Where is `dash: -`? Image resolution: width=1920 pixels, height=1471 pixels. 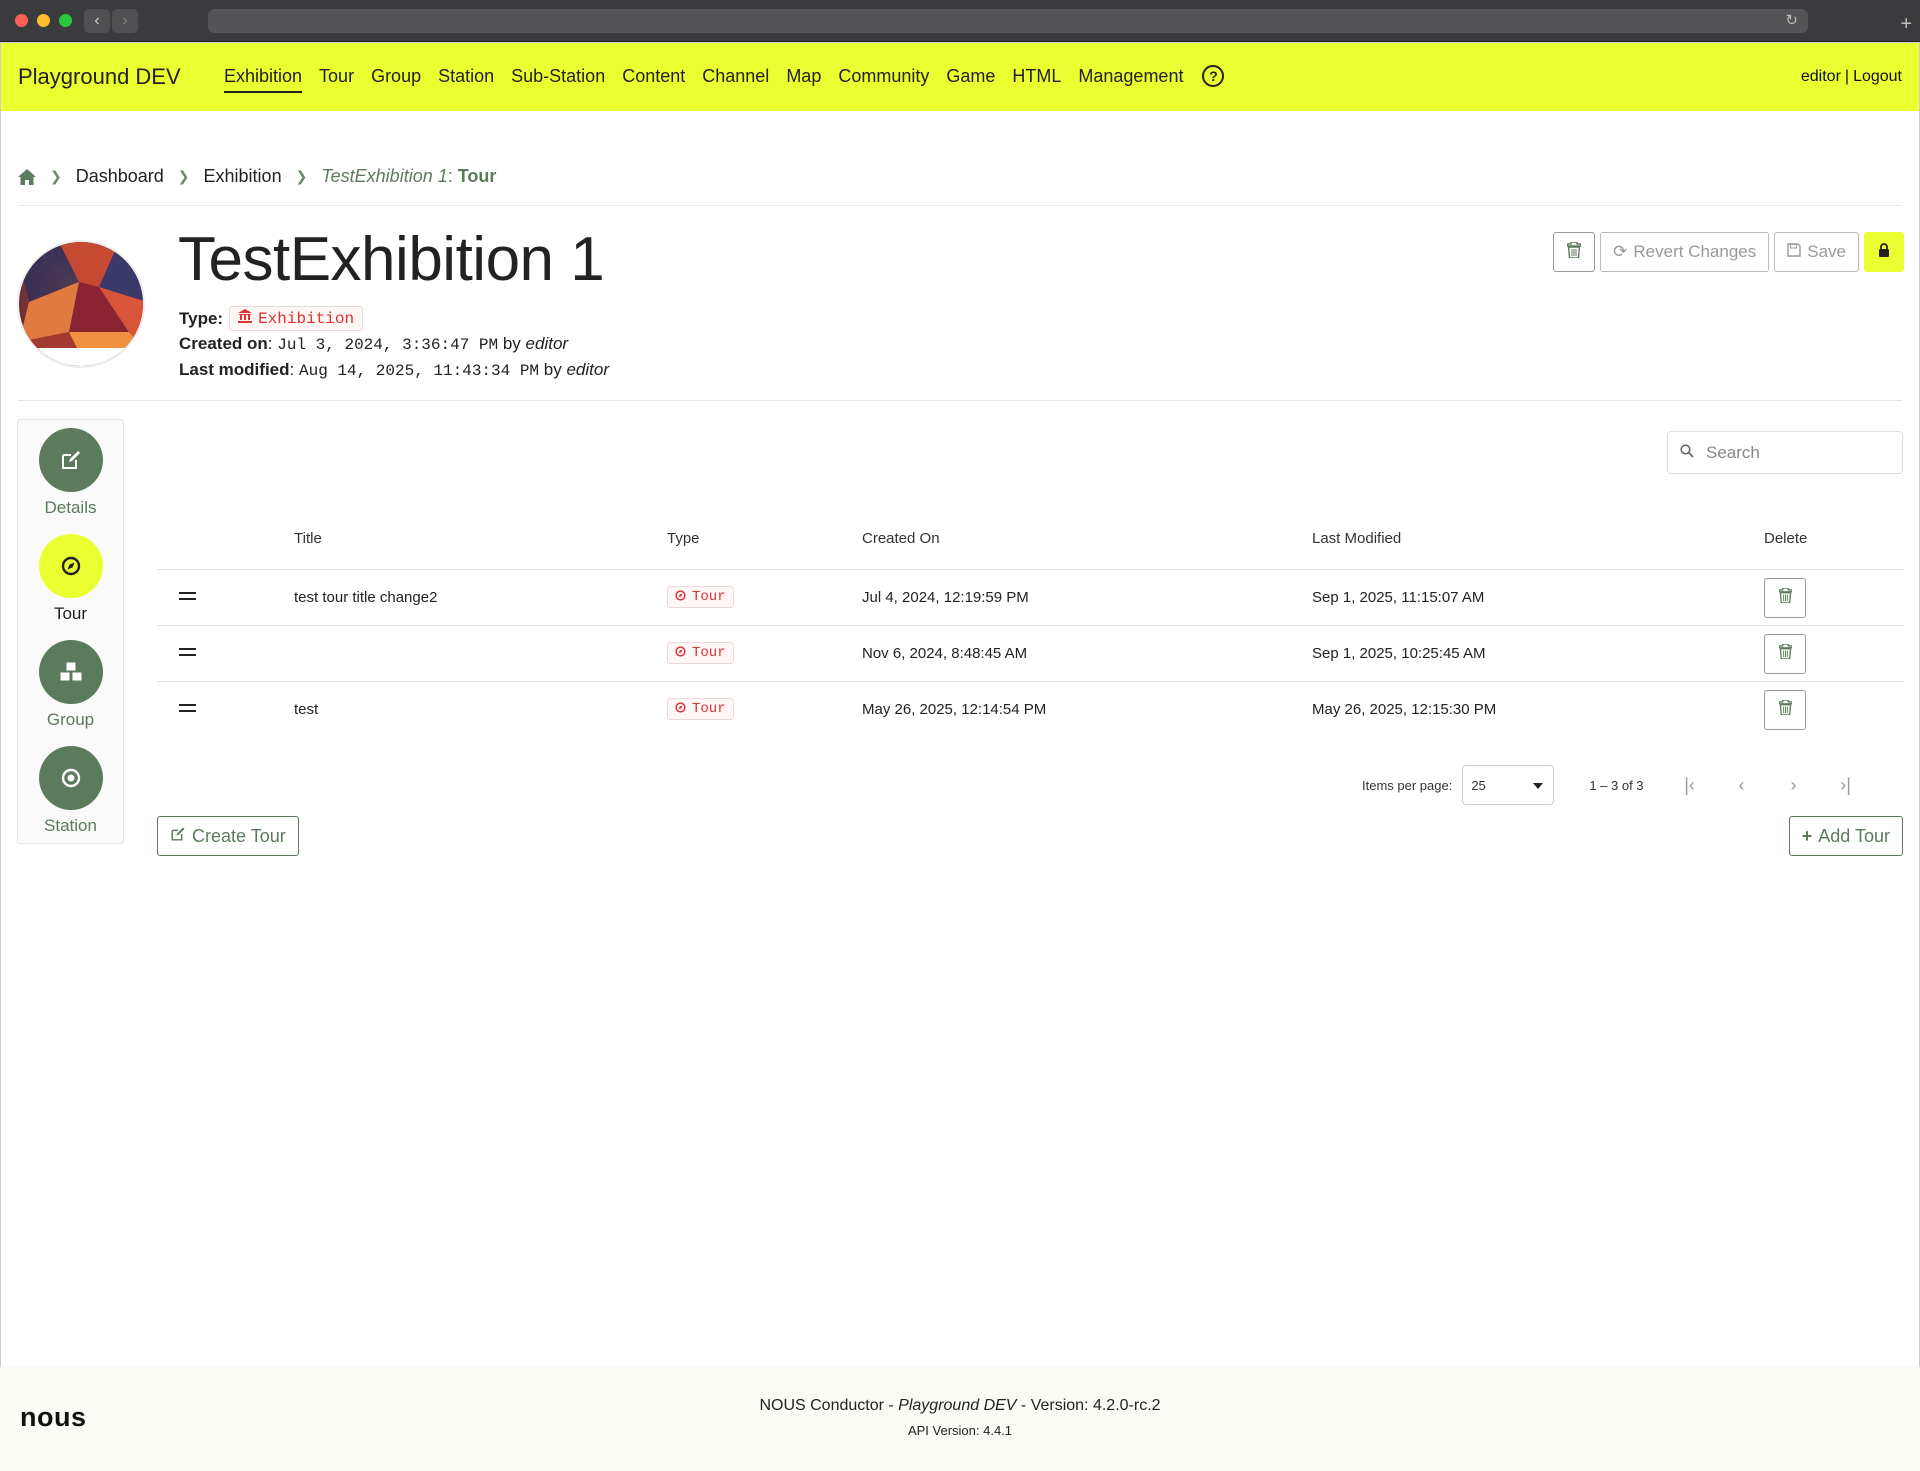
dash: - is located at coordinates (891, 1405).